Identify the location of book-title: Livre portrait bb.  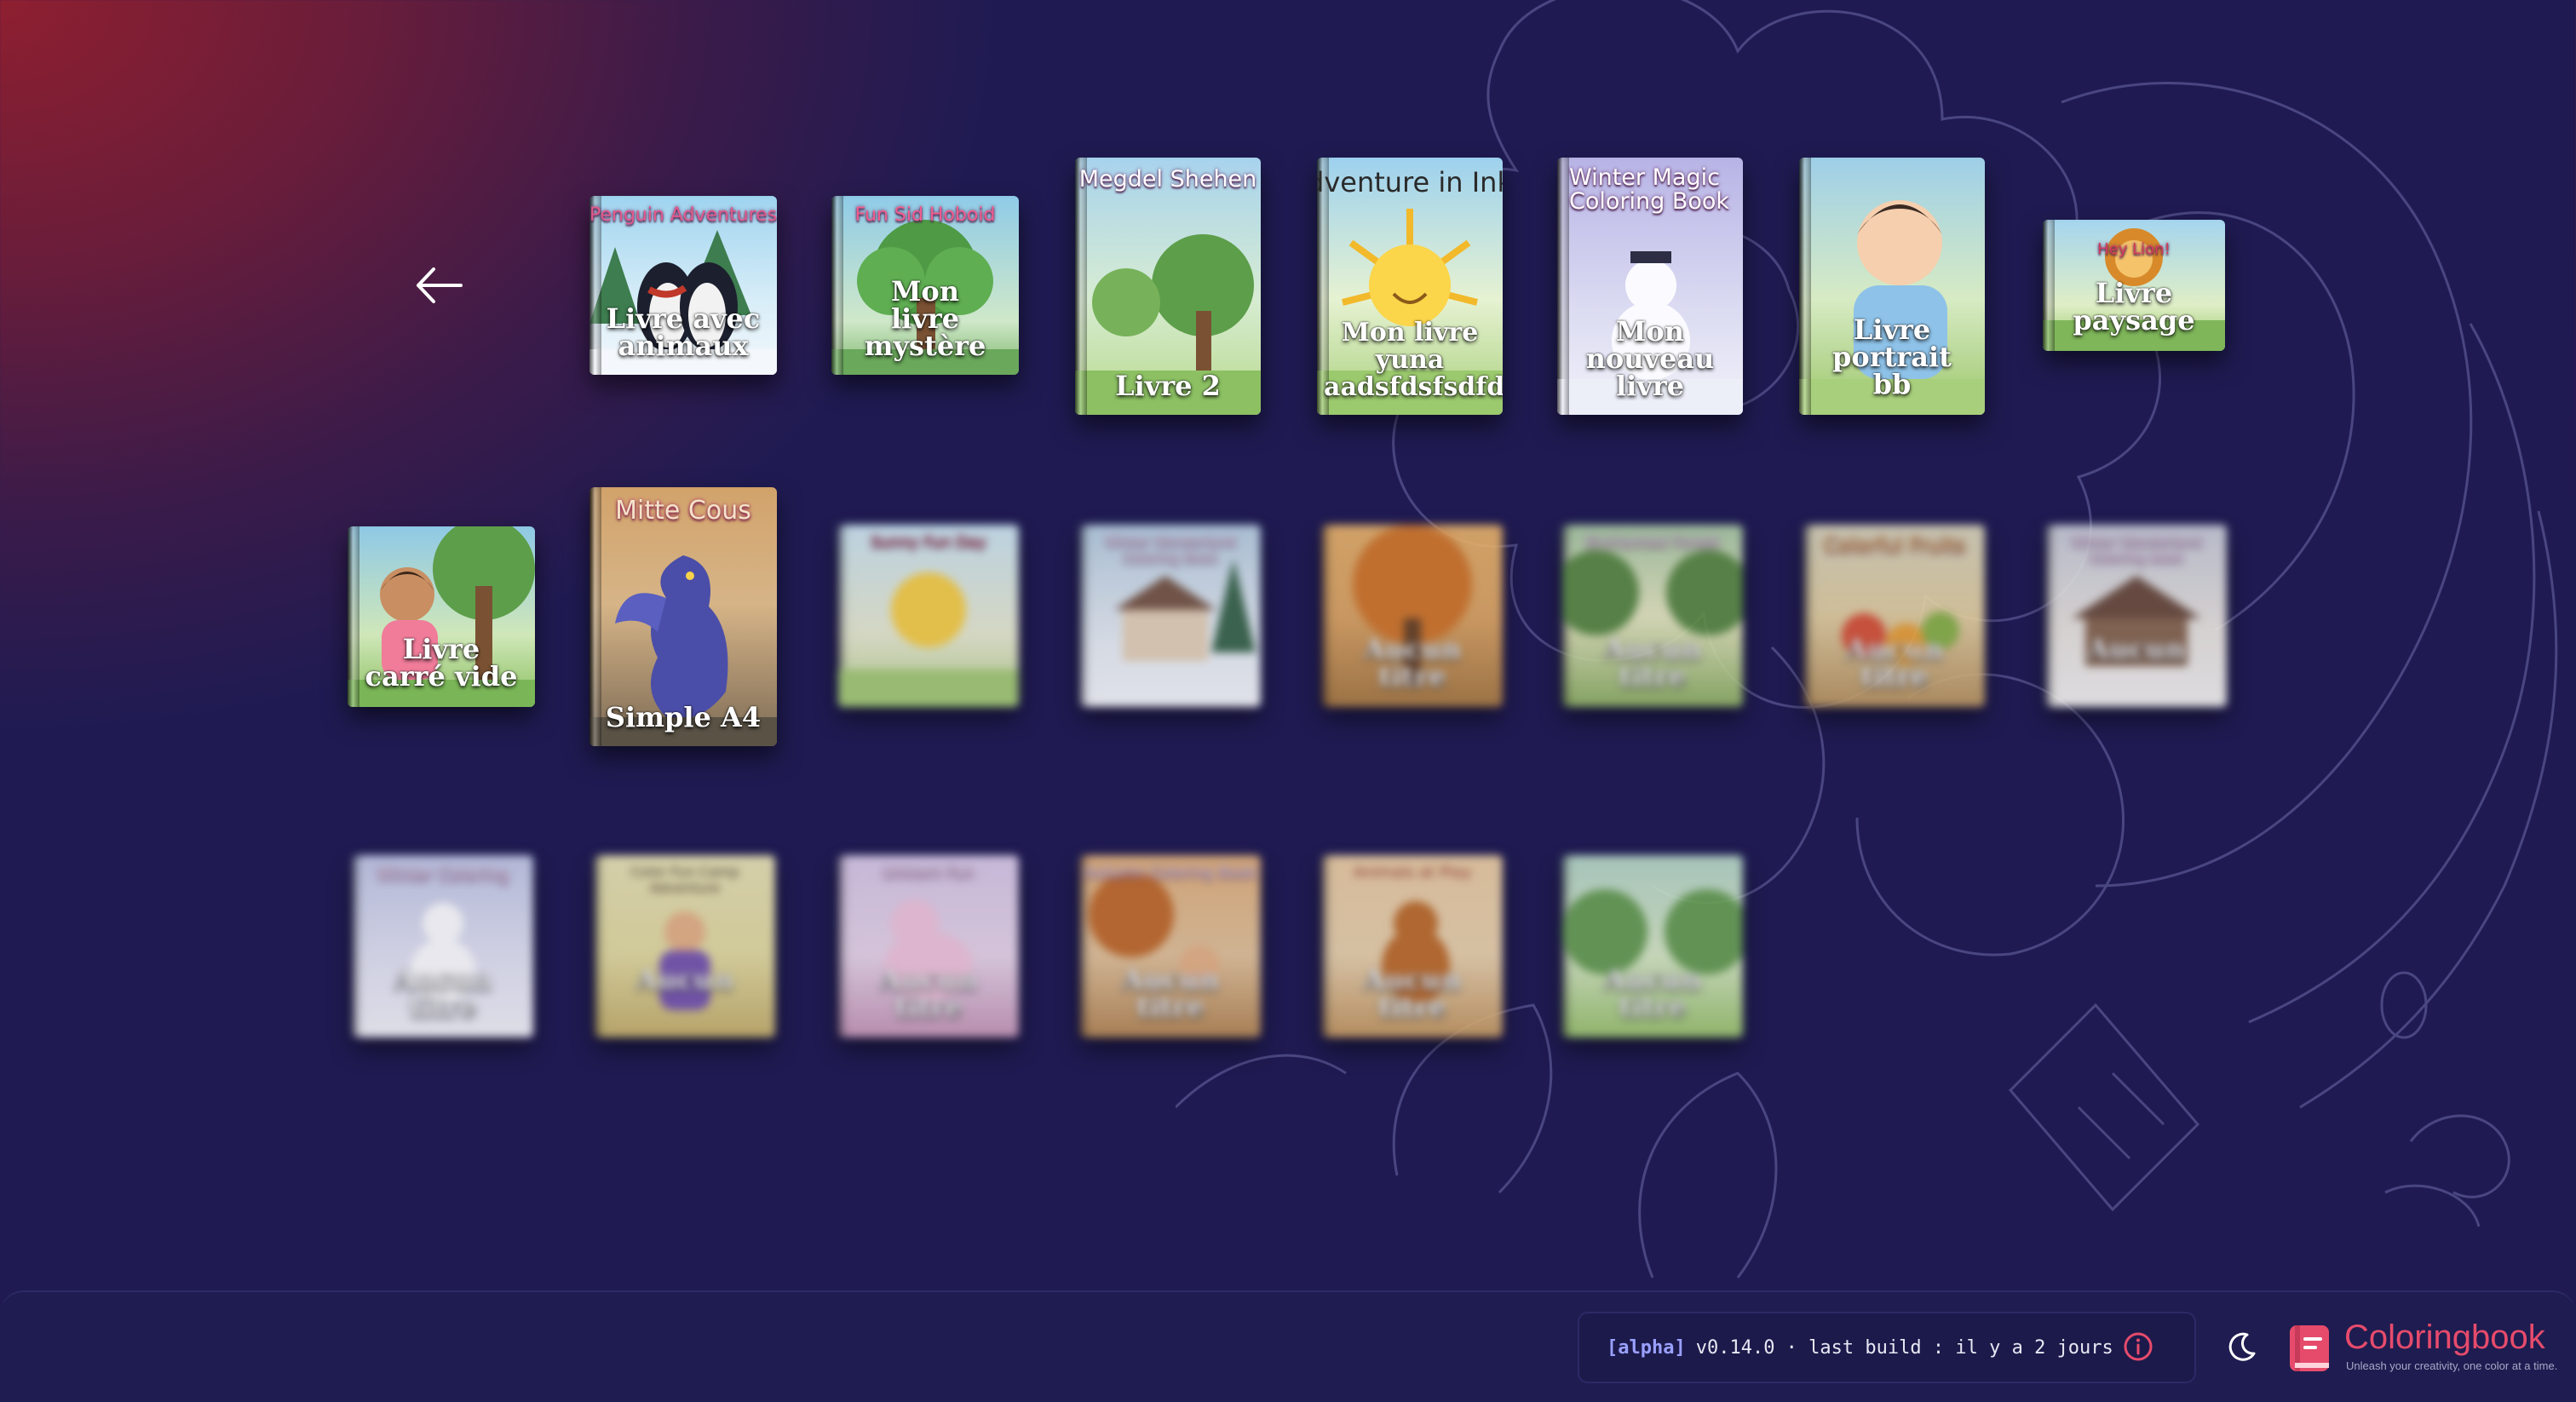
(1892, 356).